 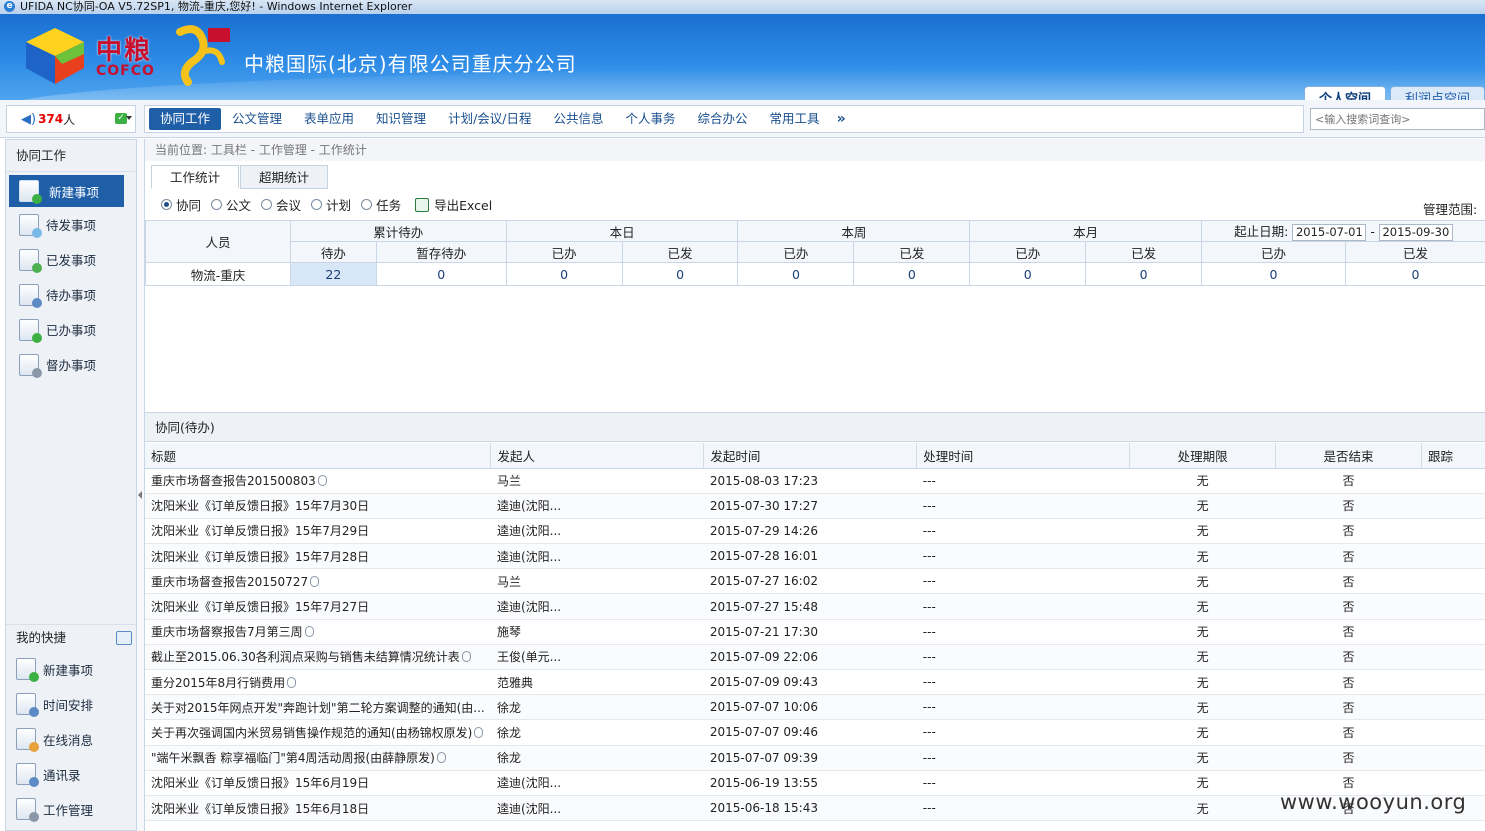 I want to click on col-time: 发起时间, so click(x=810, y=456).